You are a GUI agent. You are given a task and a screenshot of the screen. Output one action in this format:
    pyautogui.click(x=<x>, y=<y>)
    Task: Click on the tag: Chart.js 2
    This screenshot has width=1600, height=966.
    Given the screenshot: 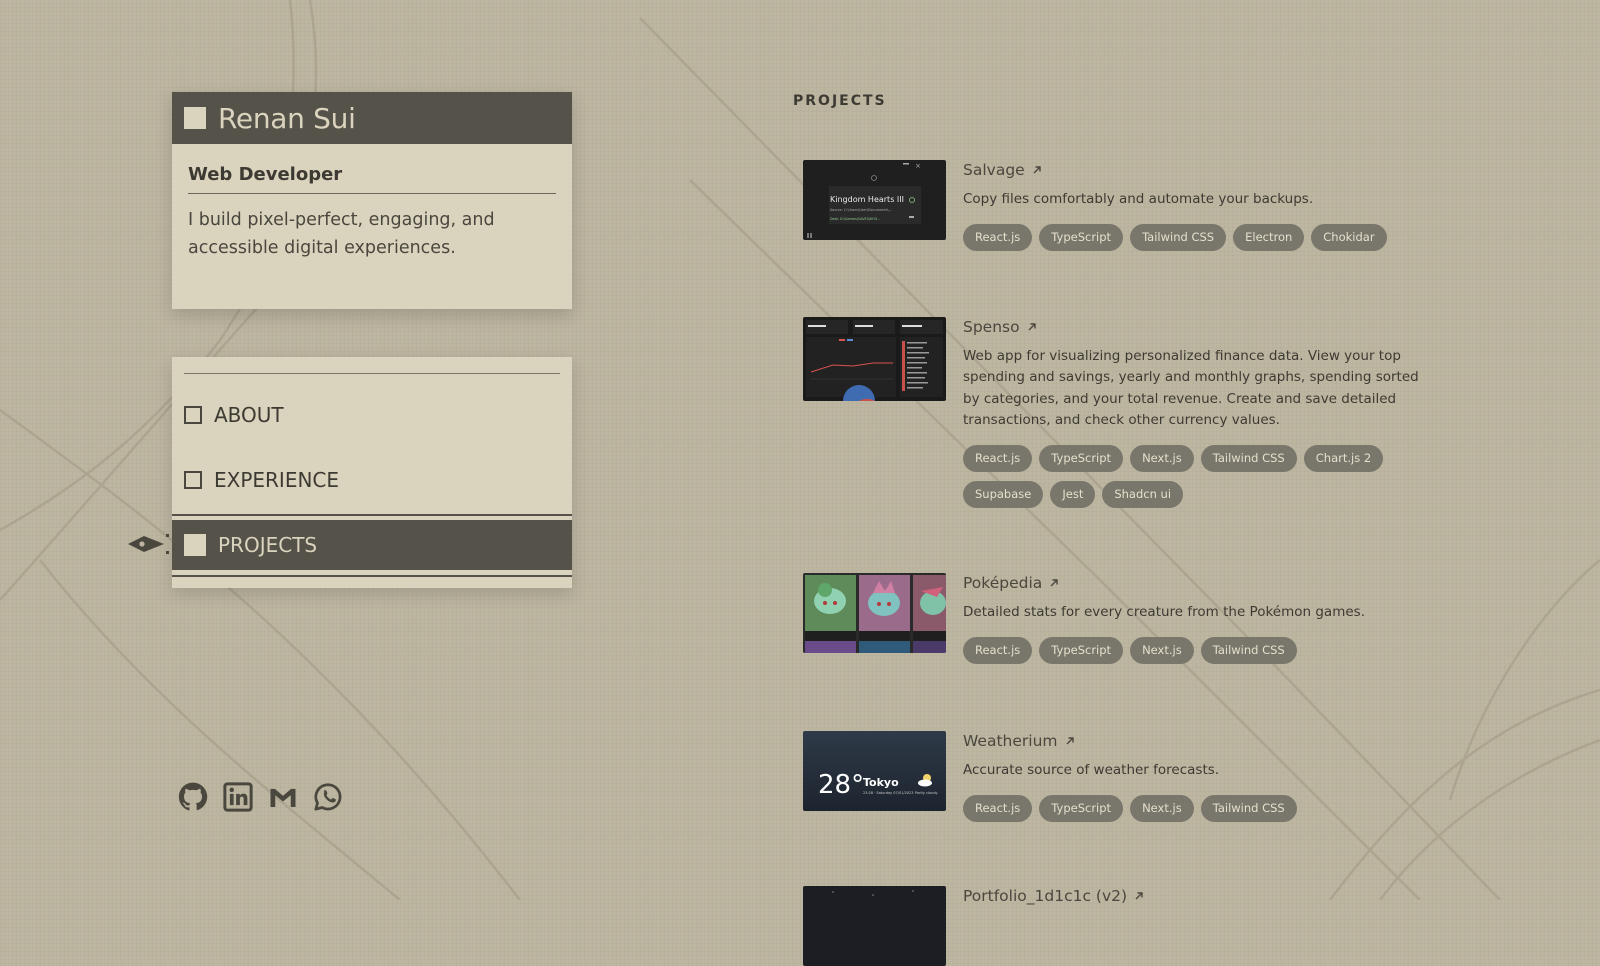 What is the action you would take?
    pyautogui.click(x=1343, y=459)
    